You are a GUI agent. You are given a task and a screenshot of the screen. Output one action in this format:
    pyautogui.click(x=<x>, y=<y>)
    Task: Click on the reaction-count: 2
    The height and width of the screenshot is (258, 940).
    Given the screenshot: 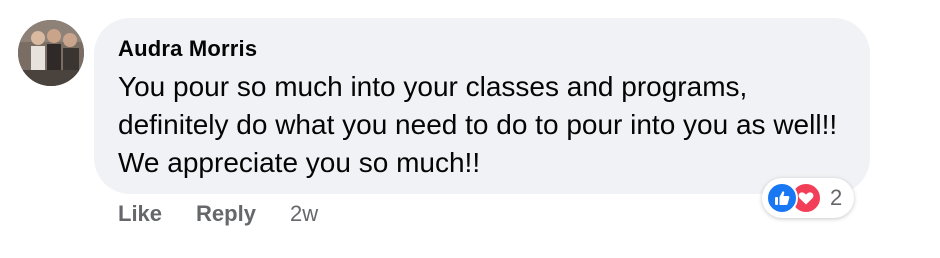 What is the action you would take?
    pyautogui.click(x=836, y=197)
    